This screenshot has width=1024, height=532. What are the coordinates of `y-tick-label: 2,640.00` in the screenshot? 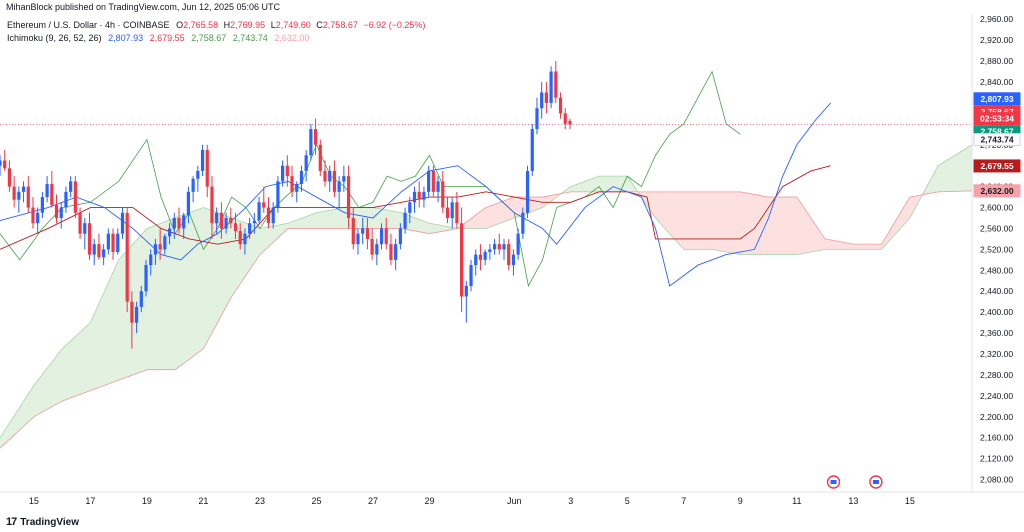 It's located at (996, 187).